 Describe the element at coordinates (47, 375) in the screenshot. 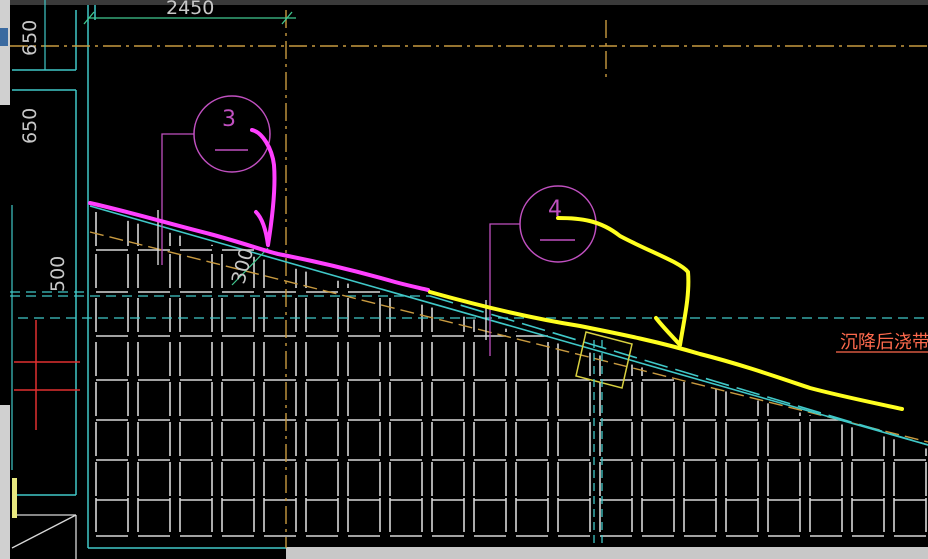

I see `red-markers` at that location.